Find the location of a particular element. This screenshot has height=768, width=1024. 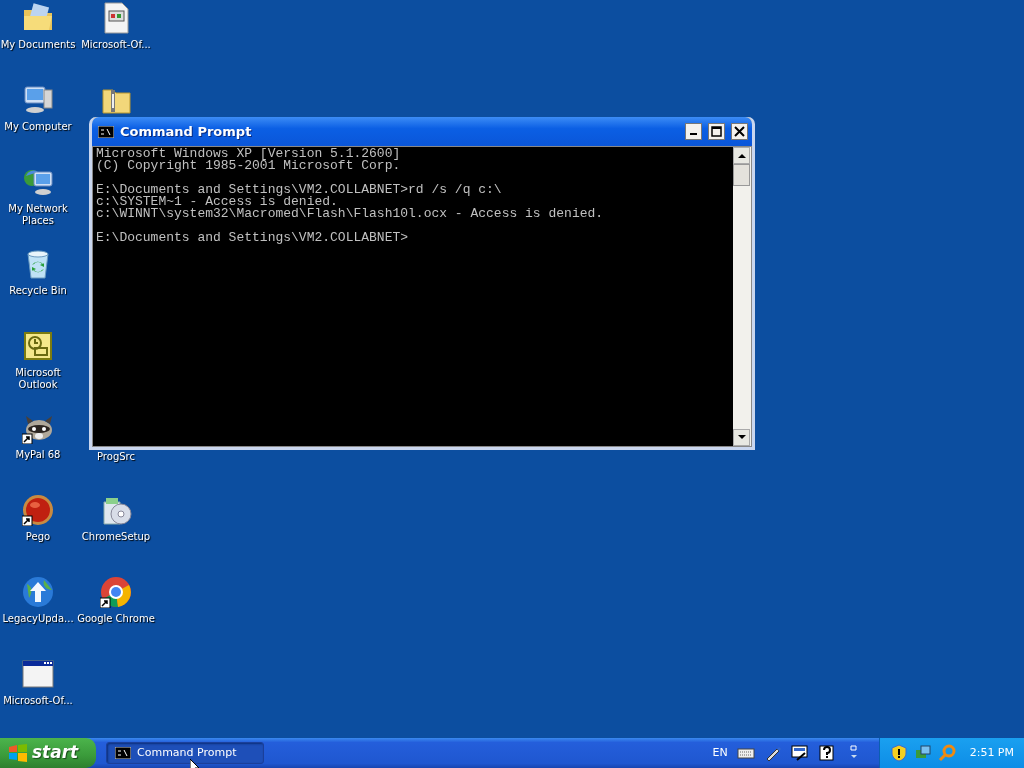

close-icon is located at coordinates (739, 131).